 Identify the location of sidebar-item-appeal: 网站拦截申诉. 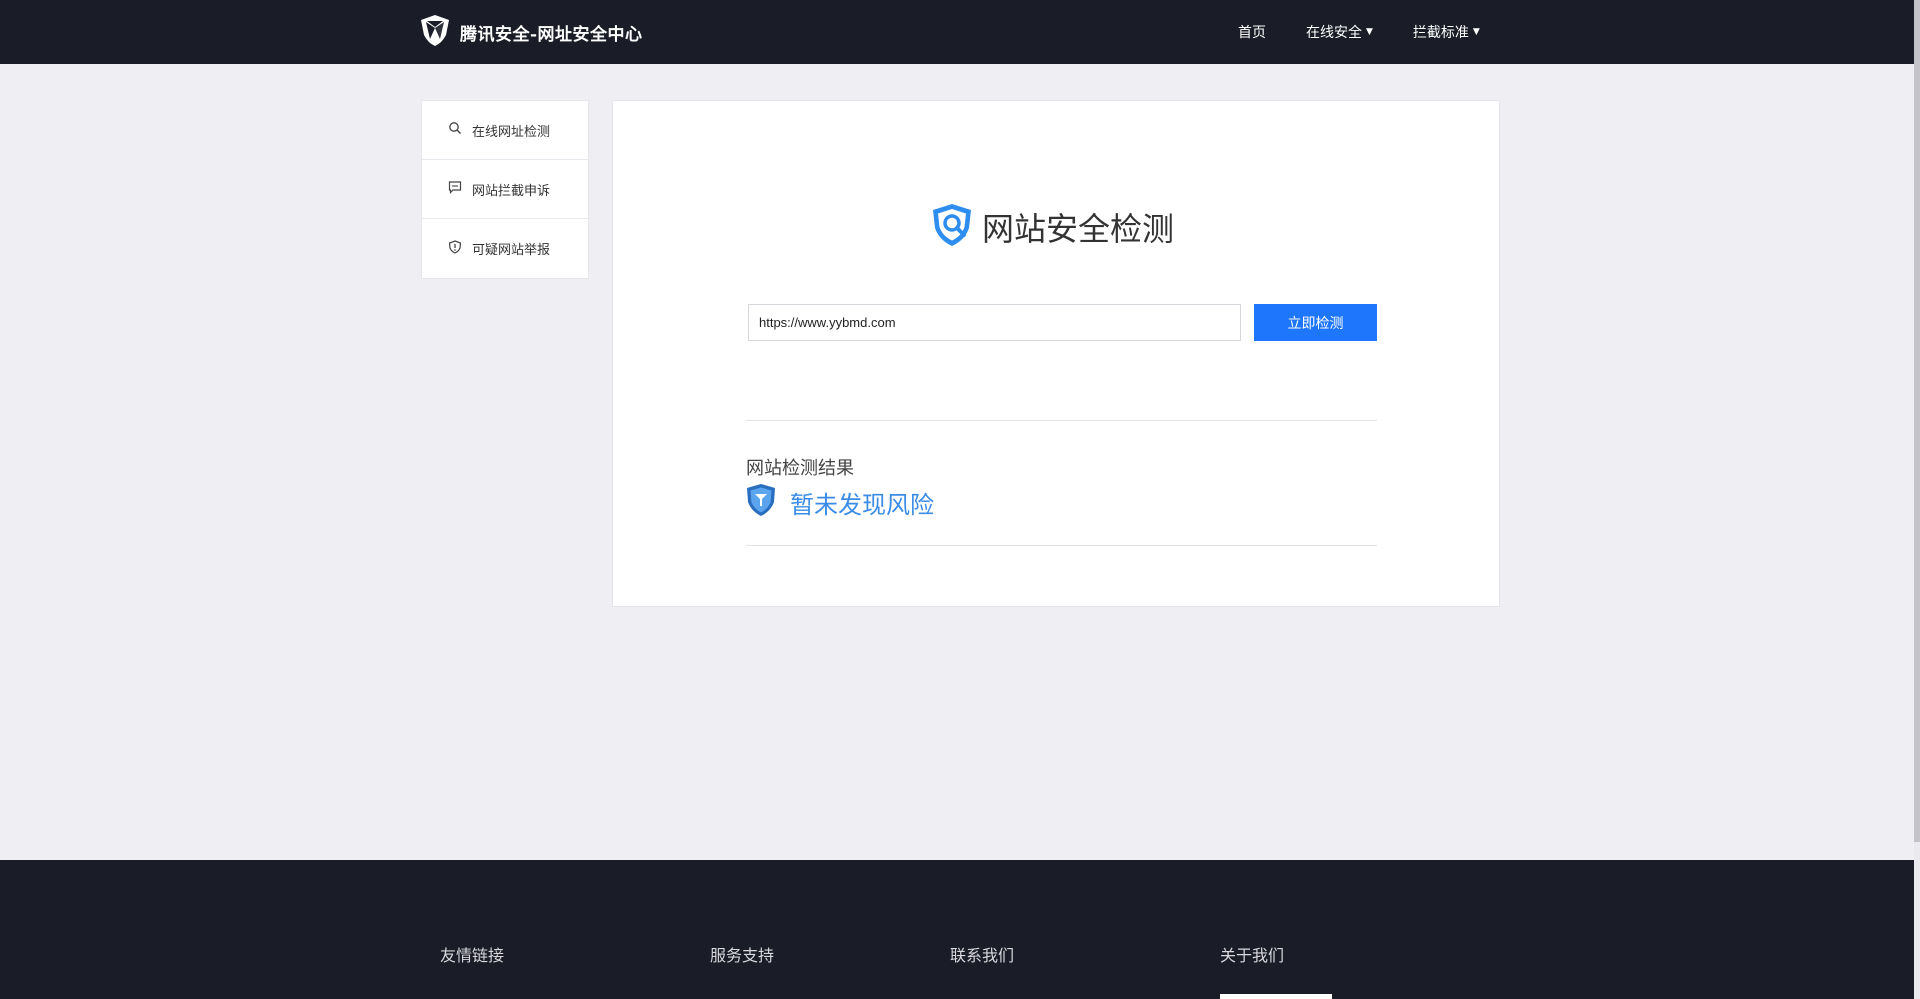
(505, 189).